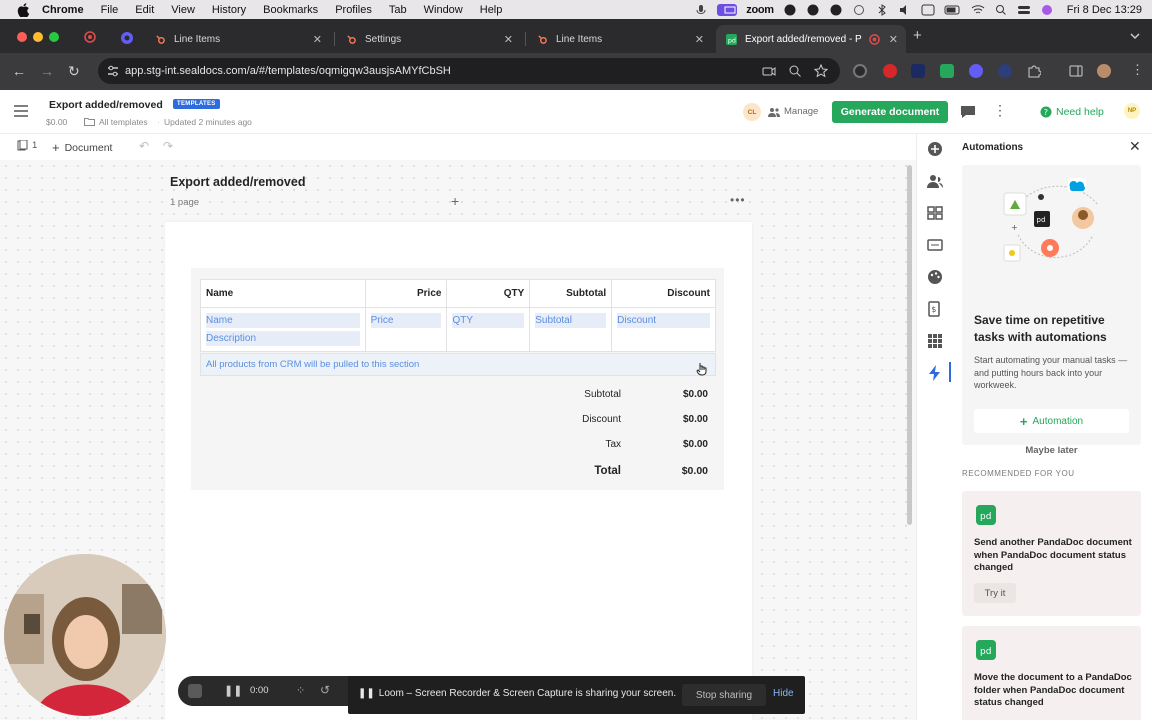 This screenshot has width=1152, height=720. Describe the element at coordinates (283, 329) in the screenshot. I see `cell-name: Name Description` at that location.